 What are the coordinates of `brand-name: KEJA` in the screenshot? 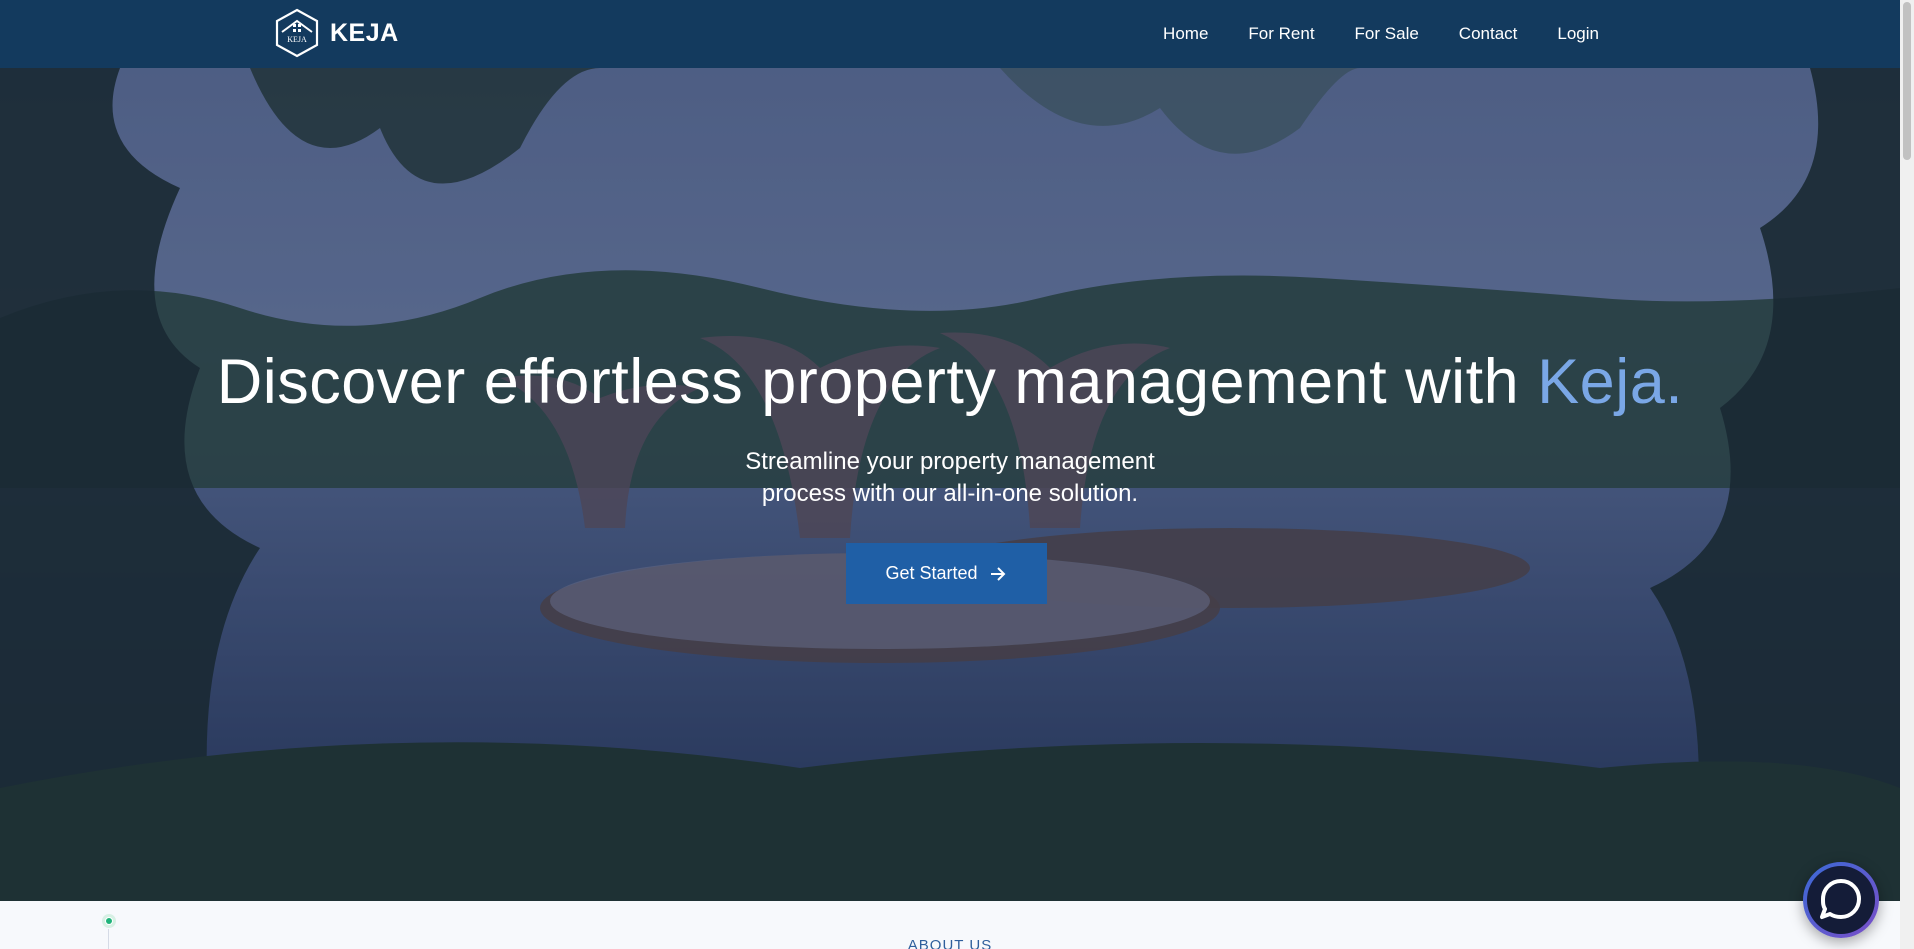 It's located at (364, 32).